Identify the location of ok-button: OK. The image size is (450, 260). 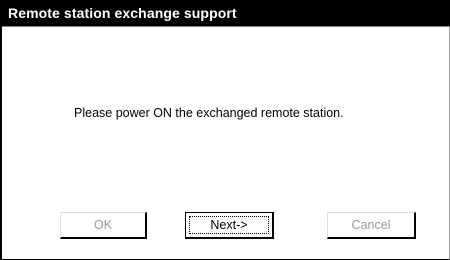
(103, 225).